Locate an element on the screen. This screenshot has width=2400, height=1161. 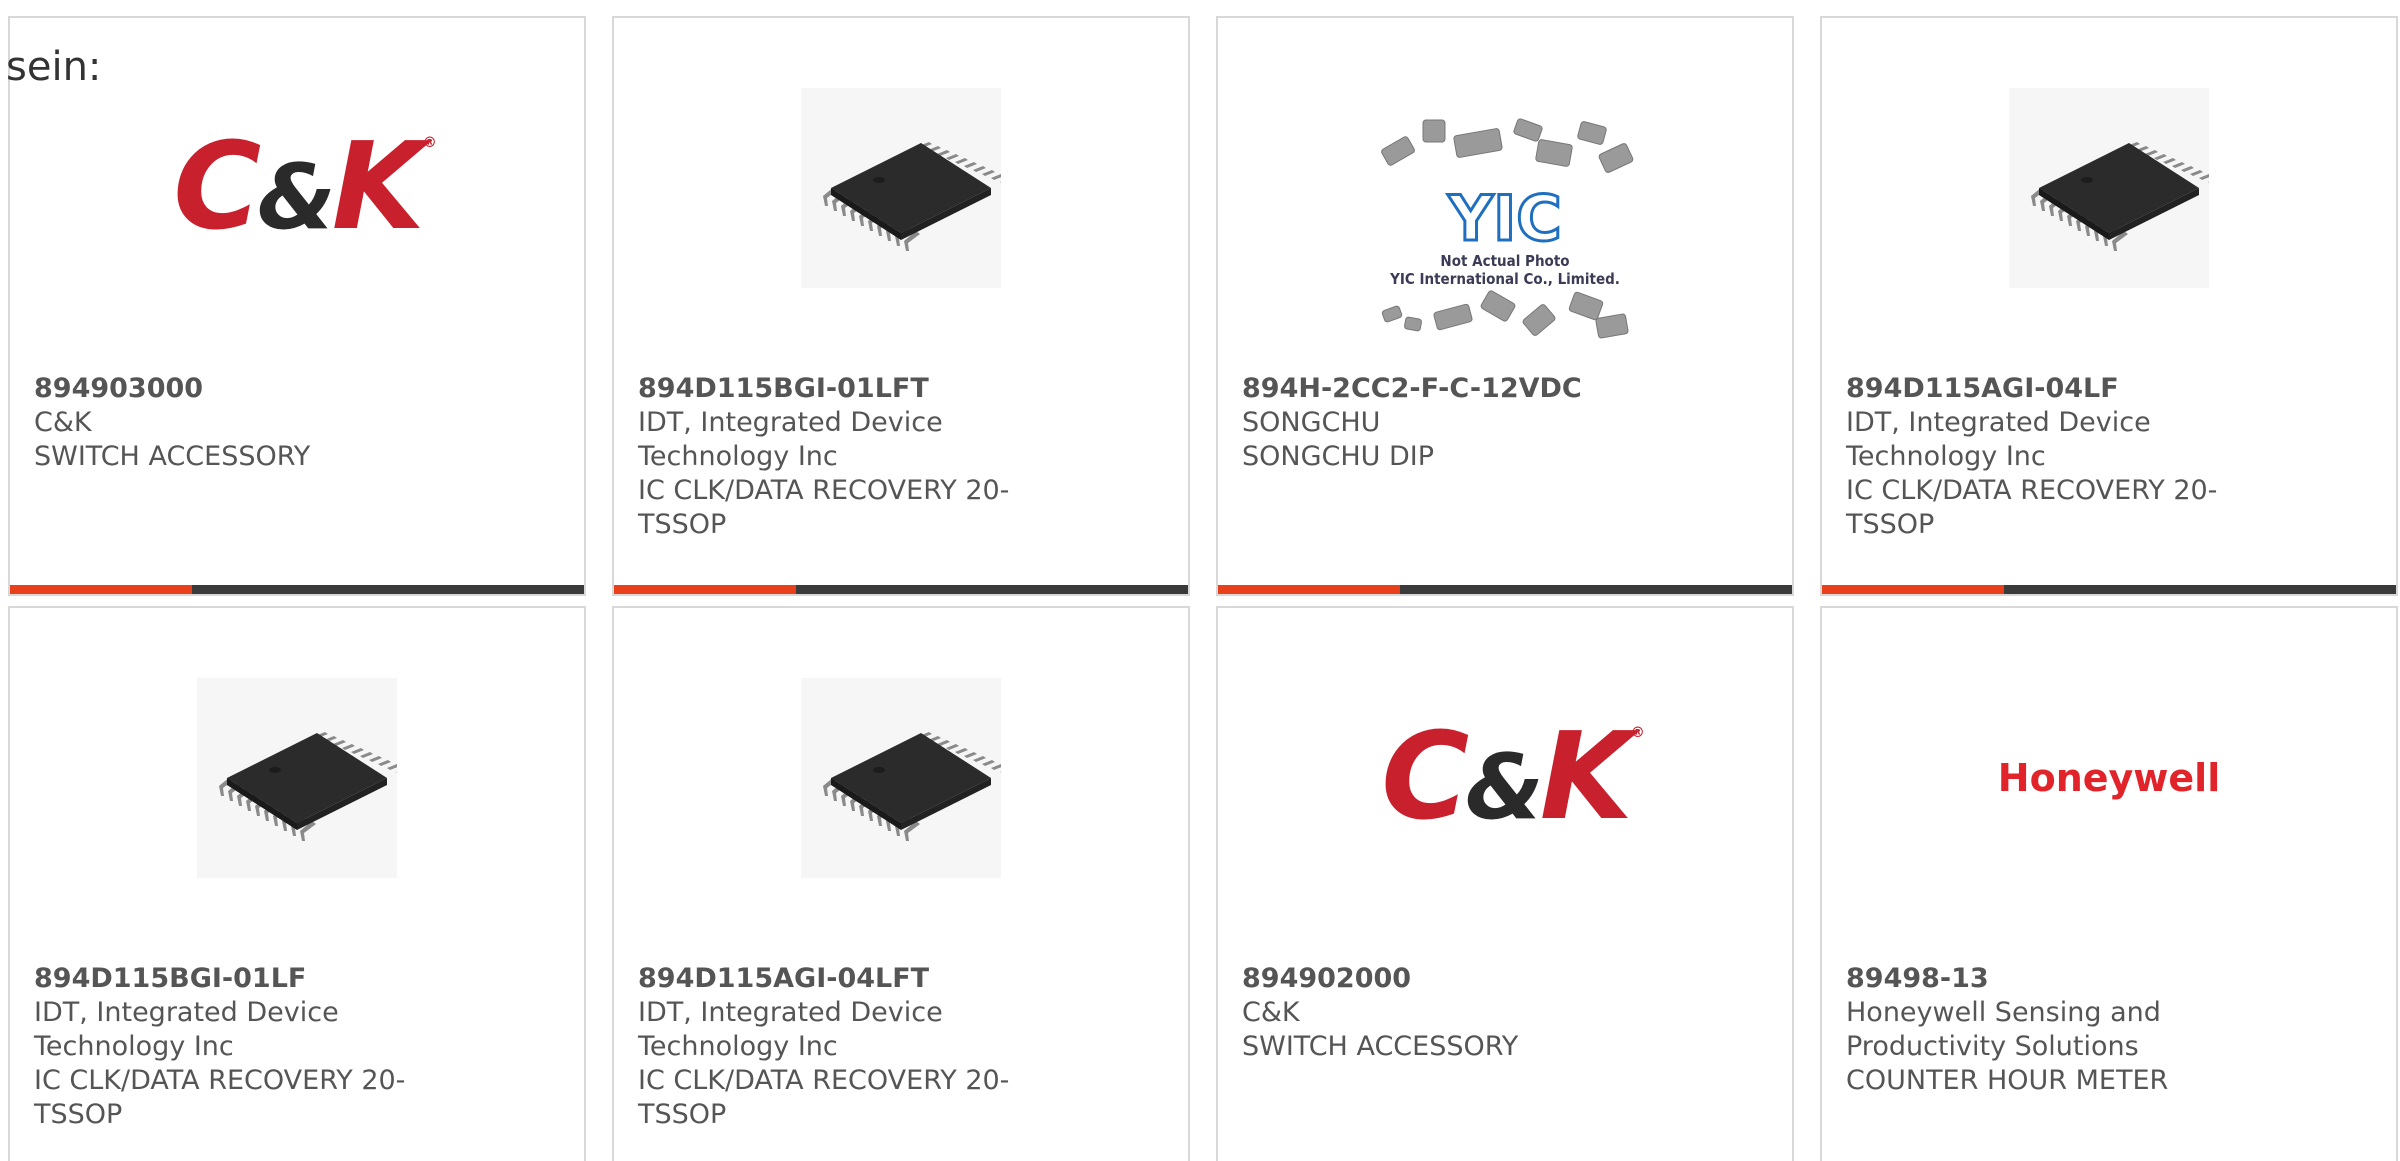
manufacturer: SONGCHU is located at coordinates (1311, 422).